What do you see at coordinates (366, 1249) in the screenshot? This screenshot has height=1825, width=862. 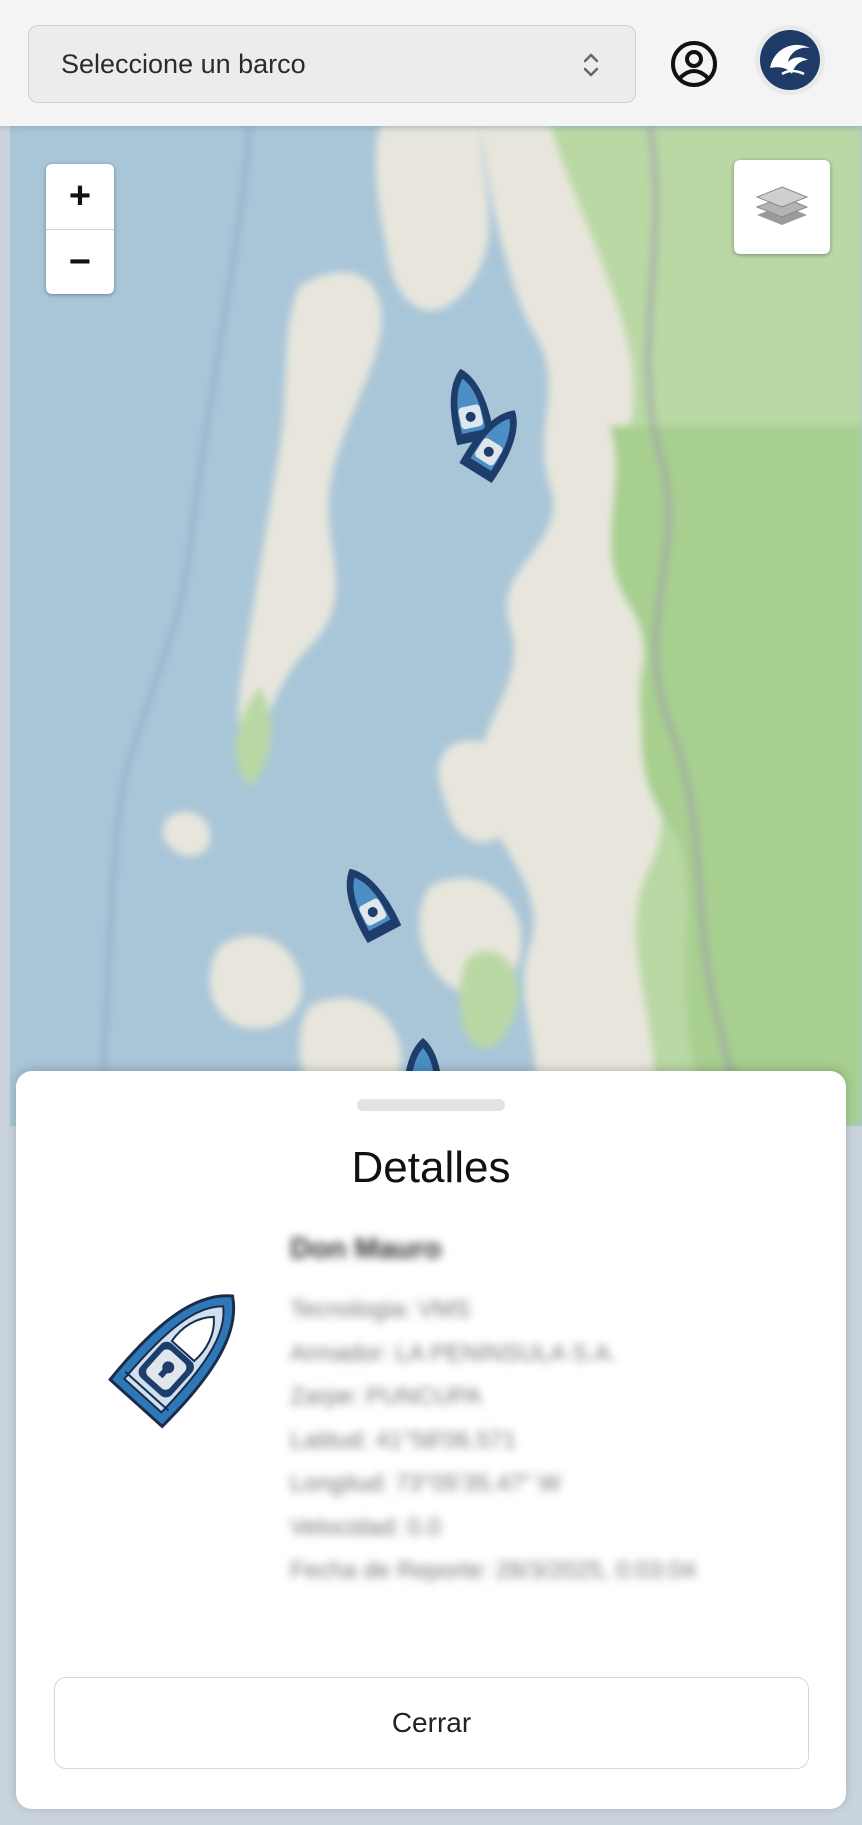 I see `boat-name: Don Mauro` at bounding box center [366, 1249].